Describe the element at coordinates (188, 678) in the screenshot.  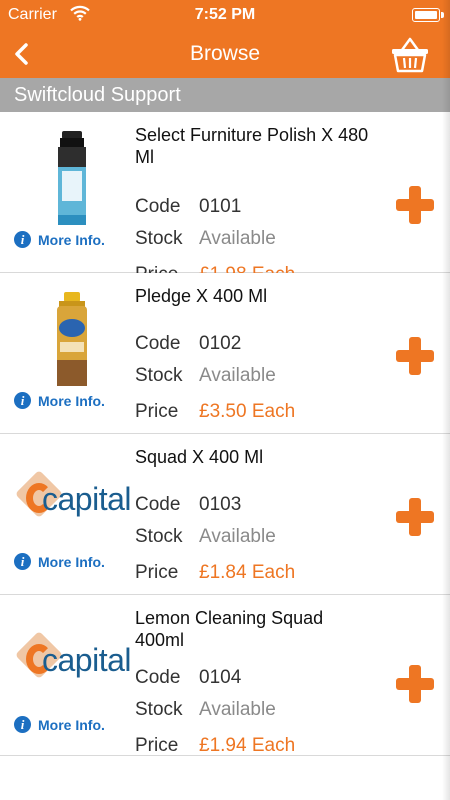
I see `code-field: Code 0104` at that location.